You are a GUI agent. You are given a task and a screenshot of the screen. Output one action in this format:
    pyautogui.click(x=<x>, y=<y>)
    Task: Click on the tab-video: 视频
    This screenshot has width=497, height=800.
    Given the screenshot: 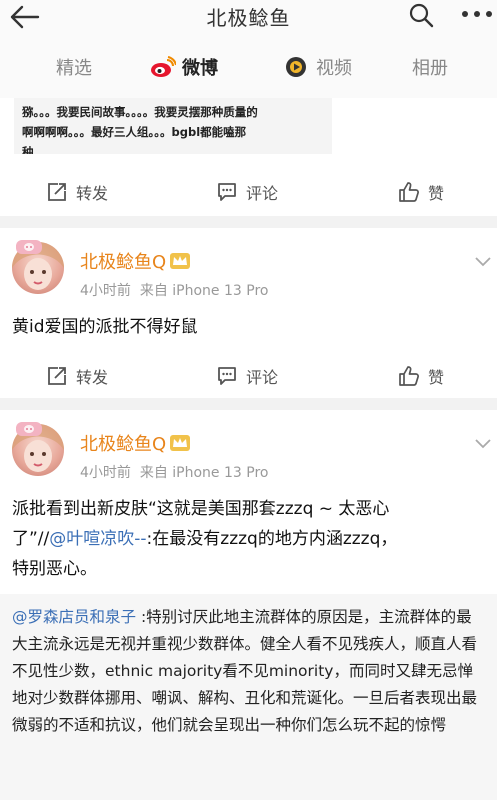 What is the action you would take?
    pyautogui.click(x=318, y=67)
    